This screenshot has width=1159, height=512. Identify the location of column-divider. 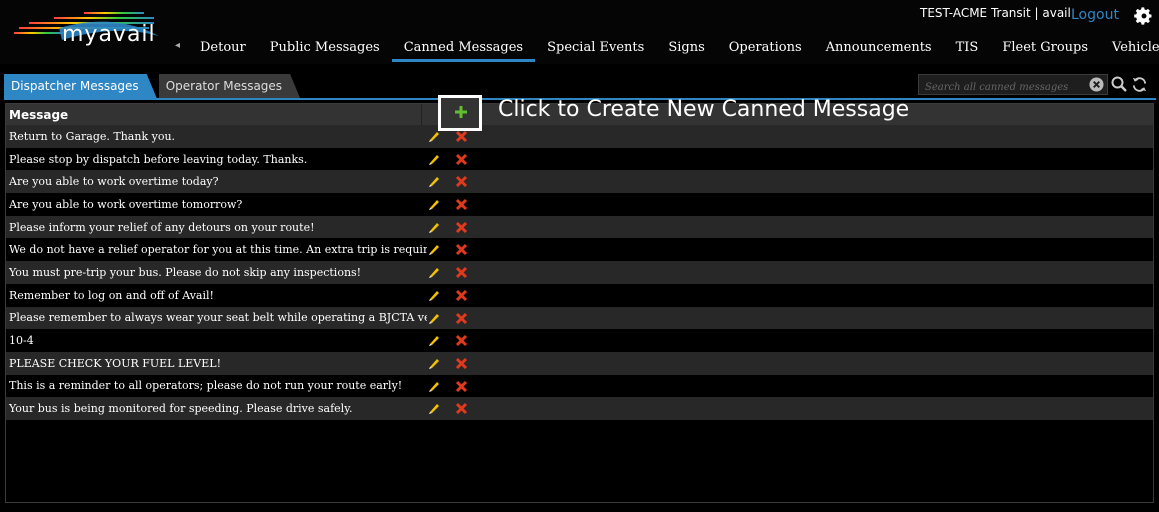
(421, 114).